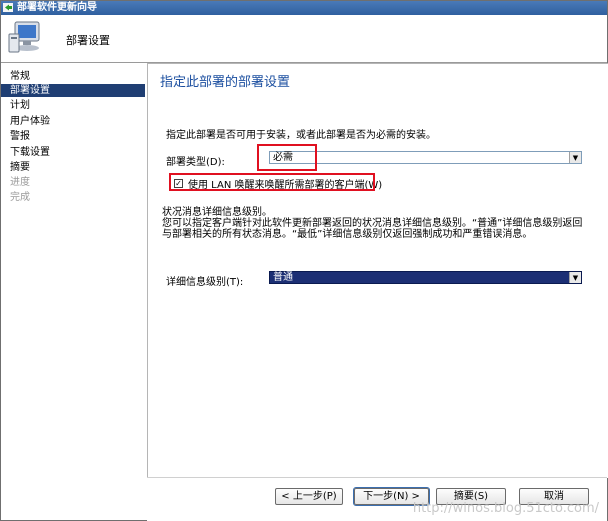 Image resolution: width=608 pixels, height=521 pixels. Describe the element at coordinates (425, 277) in the screenshot. I see `detail-level-select: 普通 ▼` at that location.